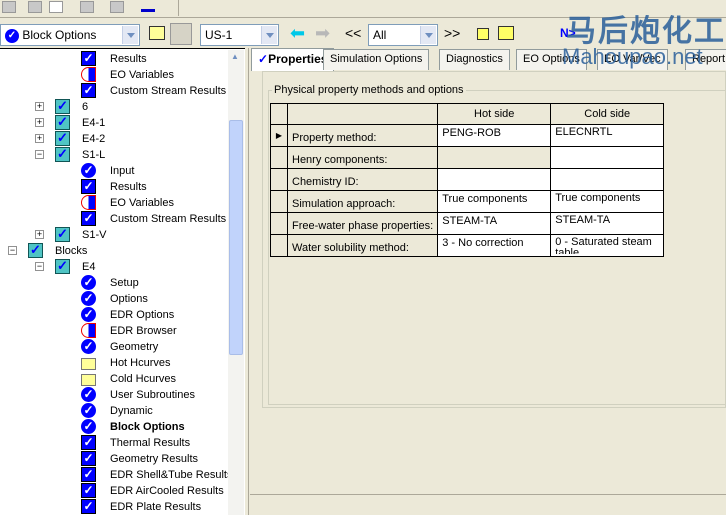 This screenshot has width=726, height=515. I want to click on tree-item: Cold Hcurves, so click(114, 379).